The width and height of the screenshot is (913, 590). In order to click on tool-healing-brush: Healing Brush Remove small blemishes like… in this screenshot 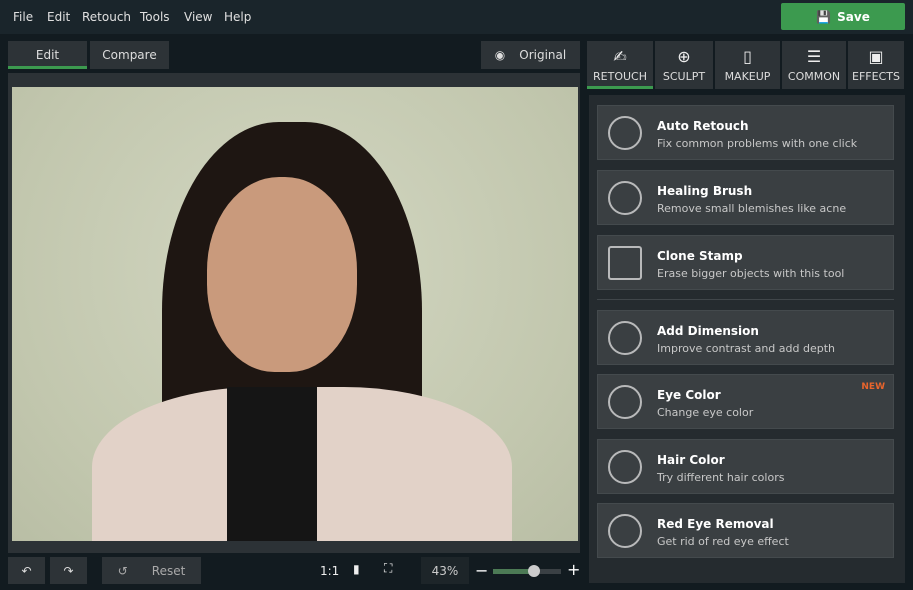, I will do `click(745, 197)`.